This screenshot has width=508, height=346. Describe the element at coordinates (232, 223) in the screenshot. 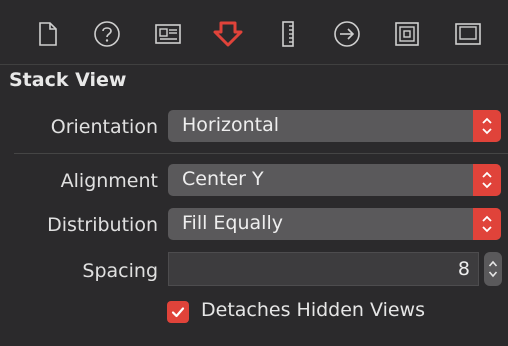

I see `distribution-value: Fill Equally` at that location.